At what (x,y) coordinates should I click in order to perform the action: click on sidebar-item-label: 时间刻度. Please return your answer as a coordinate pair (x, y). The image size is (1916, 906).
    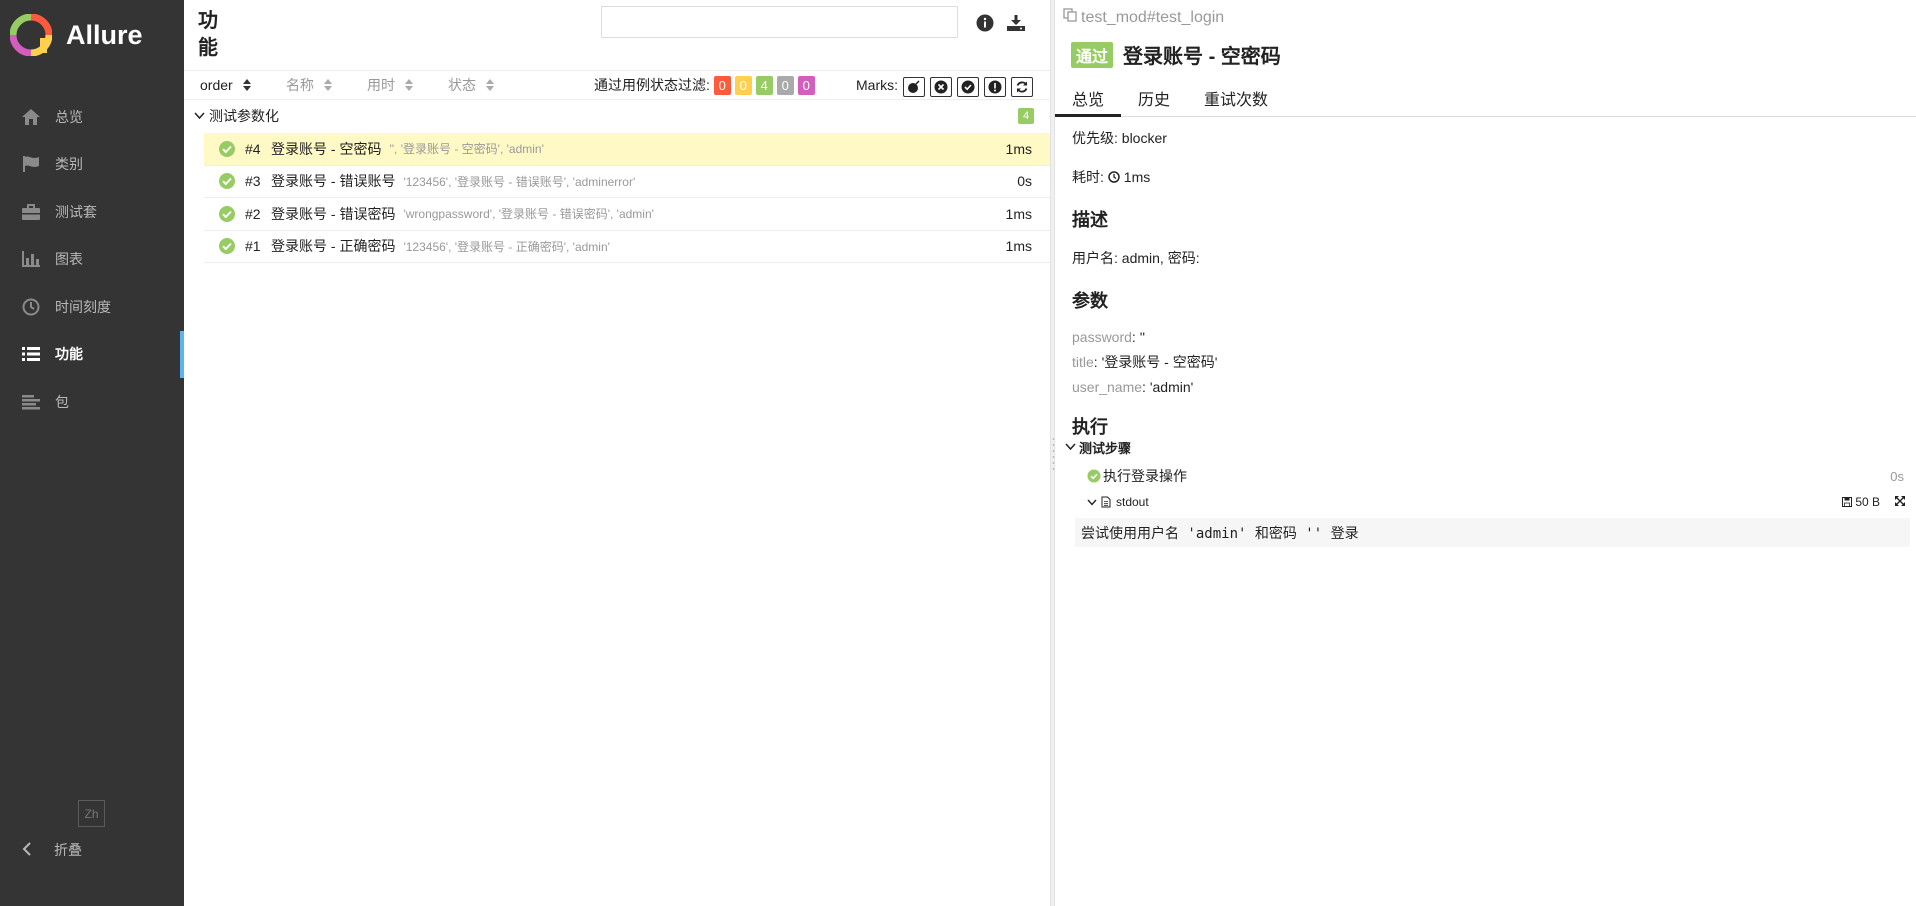
    Looking at the image, I should click on (83, 306).